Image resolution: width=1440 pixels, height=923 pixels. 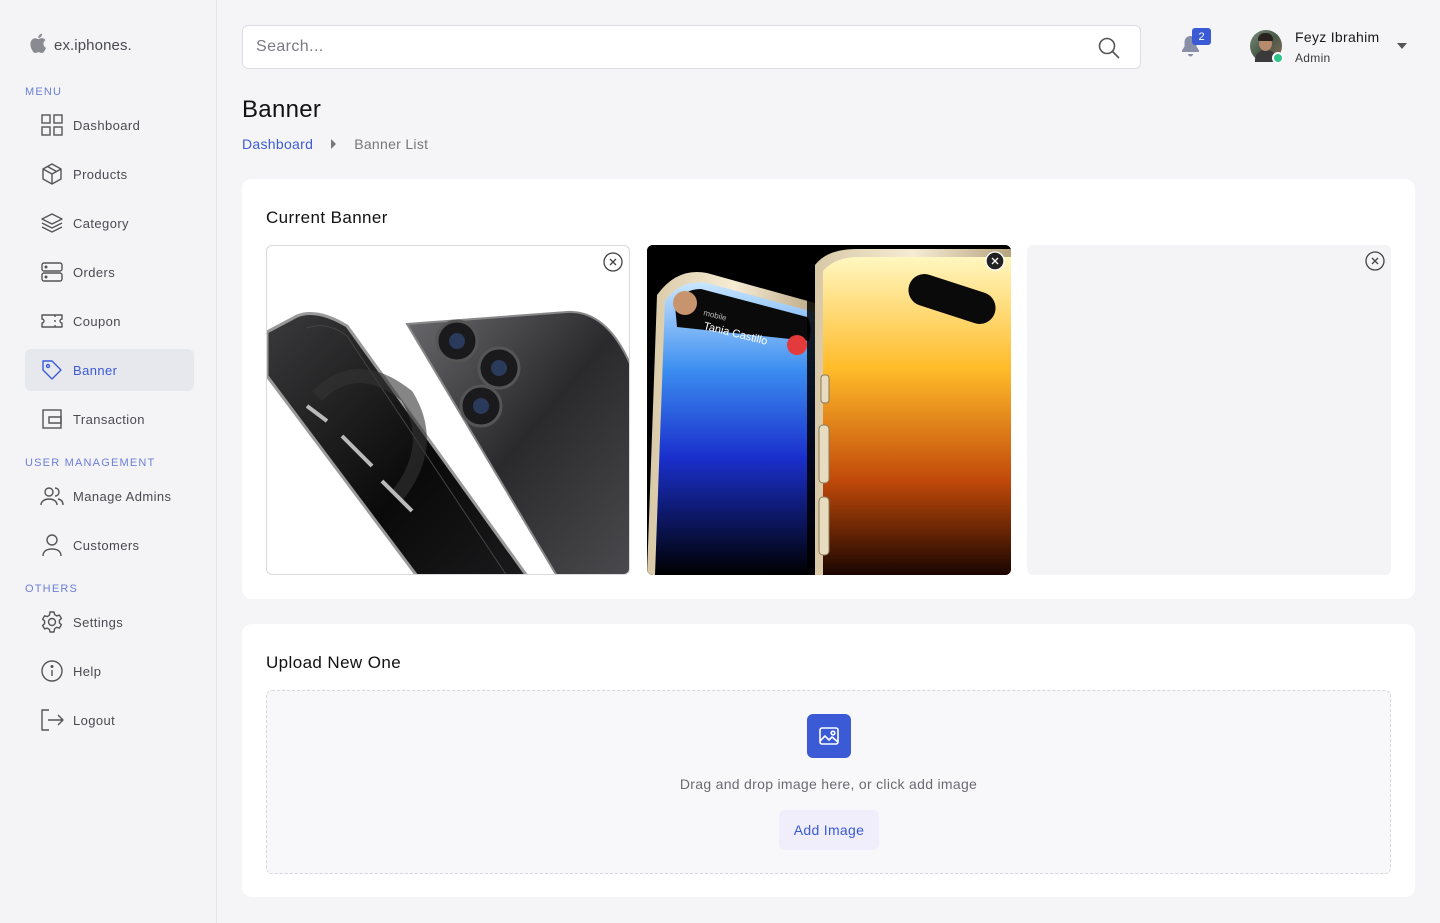 I want to click on page-title: Banner, so click(x=282, y=109).